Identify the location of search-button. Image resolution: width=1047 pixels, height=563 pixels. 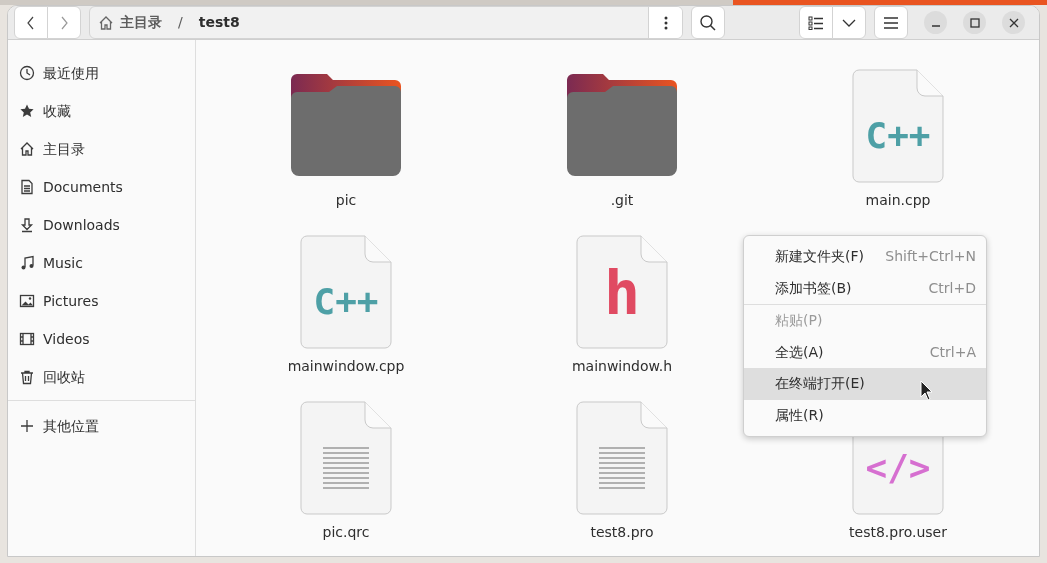
(708, 22).